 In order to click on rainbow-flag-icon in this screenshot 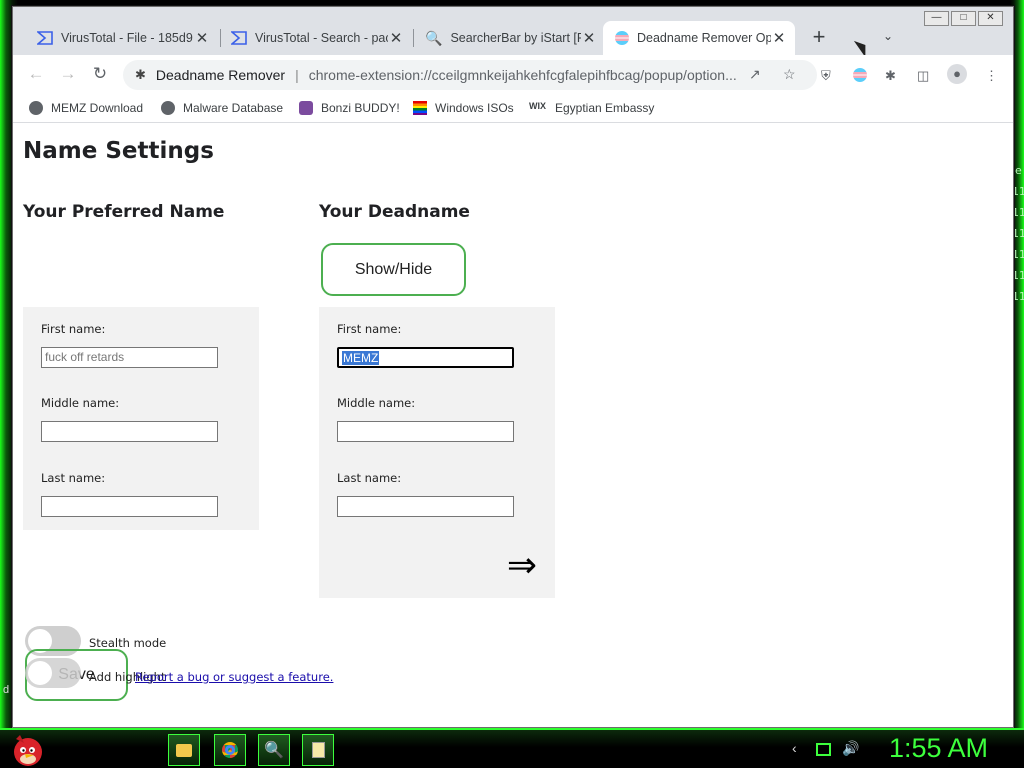, I will do `click(420, 108)`.